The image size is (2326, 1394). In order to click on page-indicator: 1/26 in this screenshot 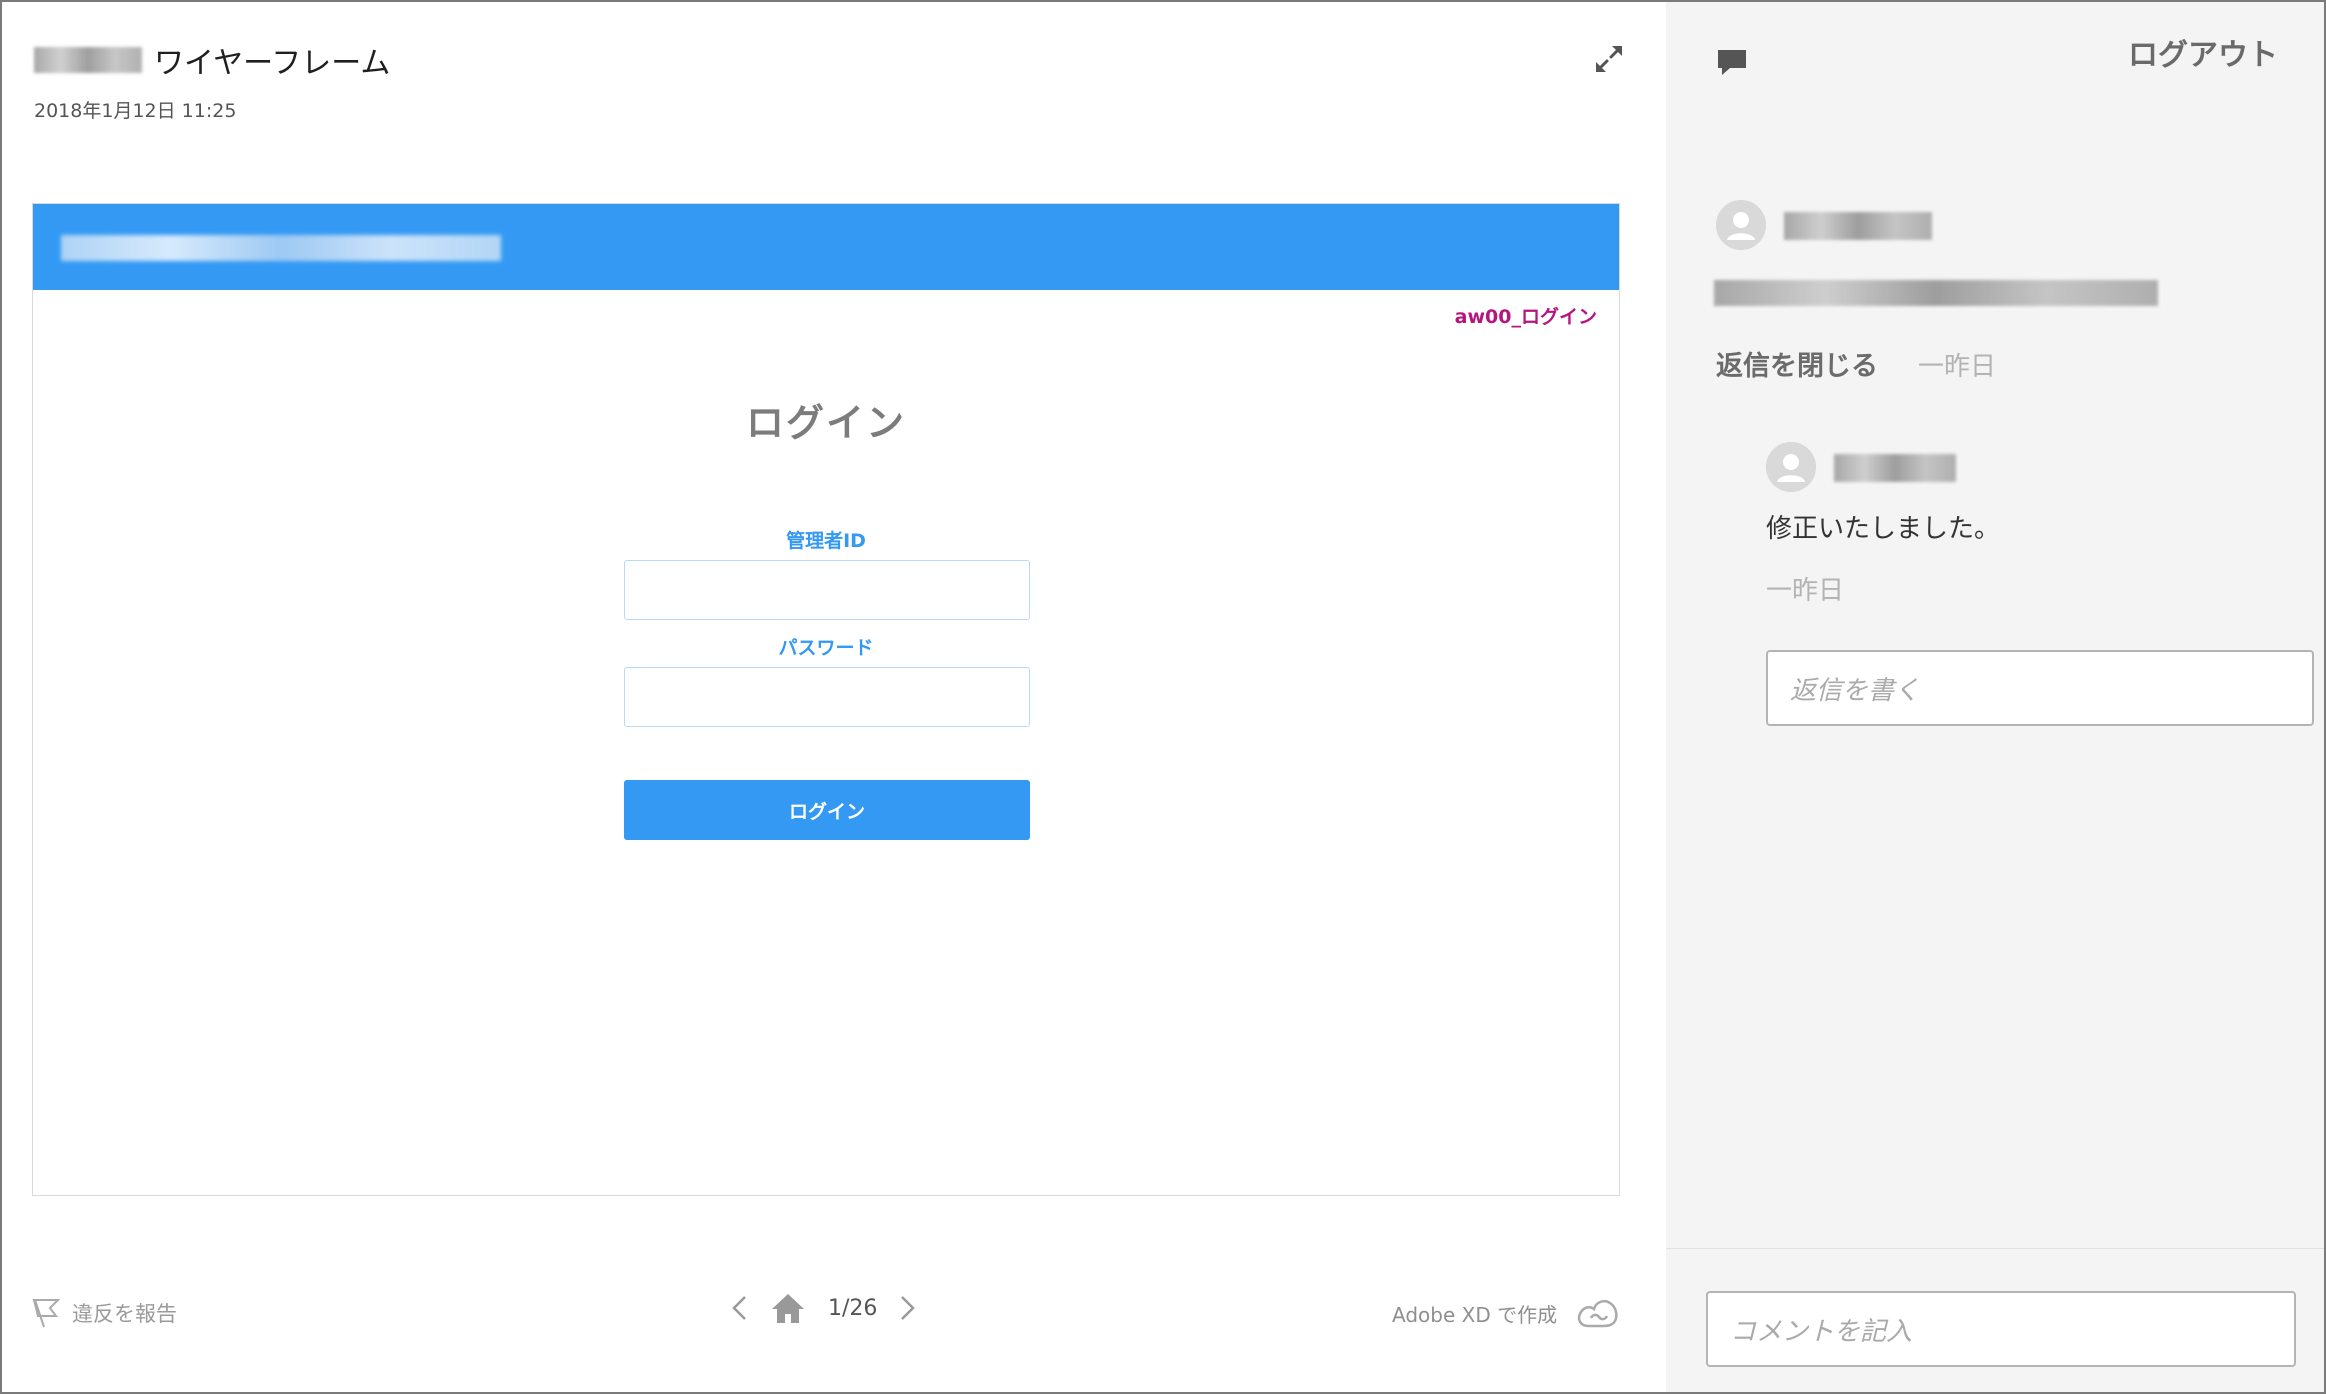, I will do `click(853, 1308)`.